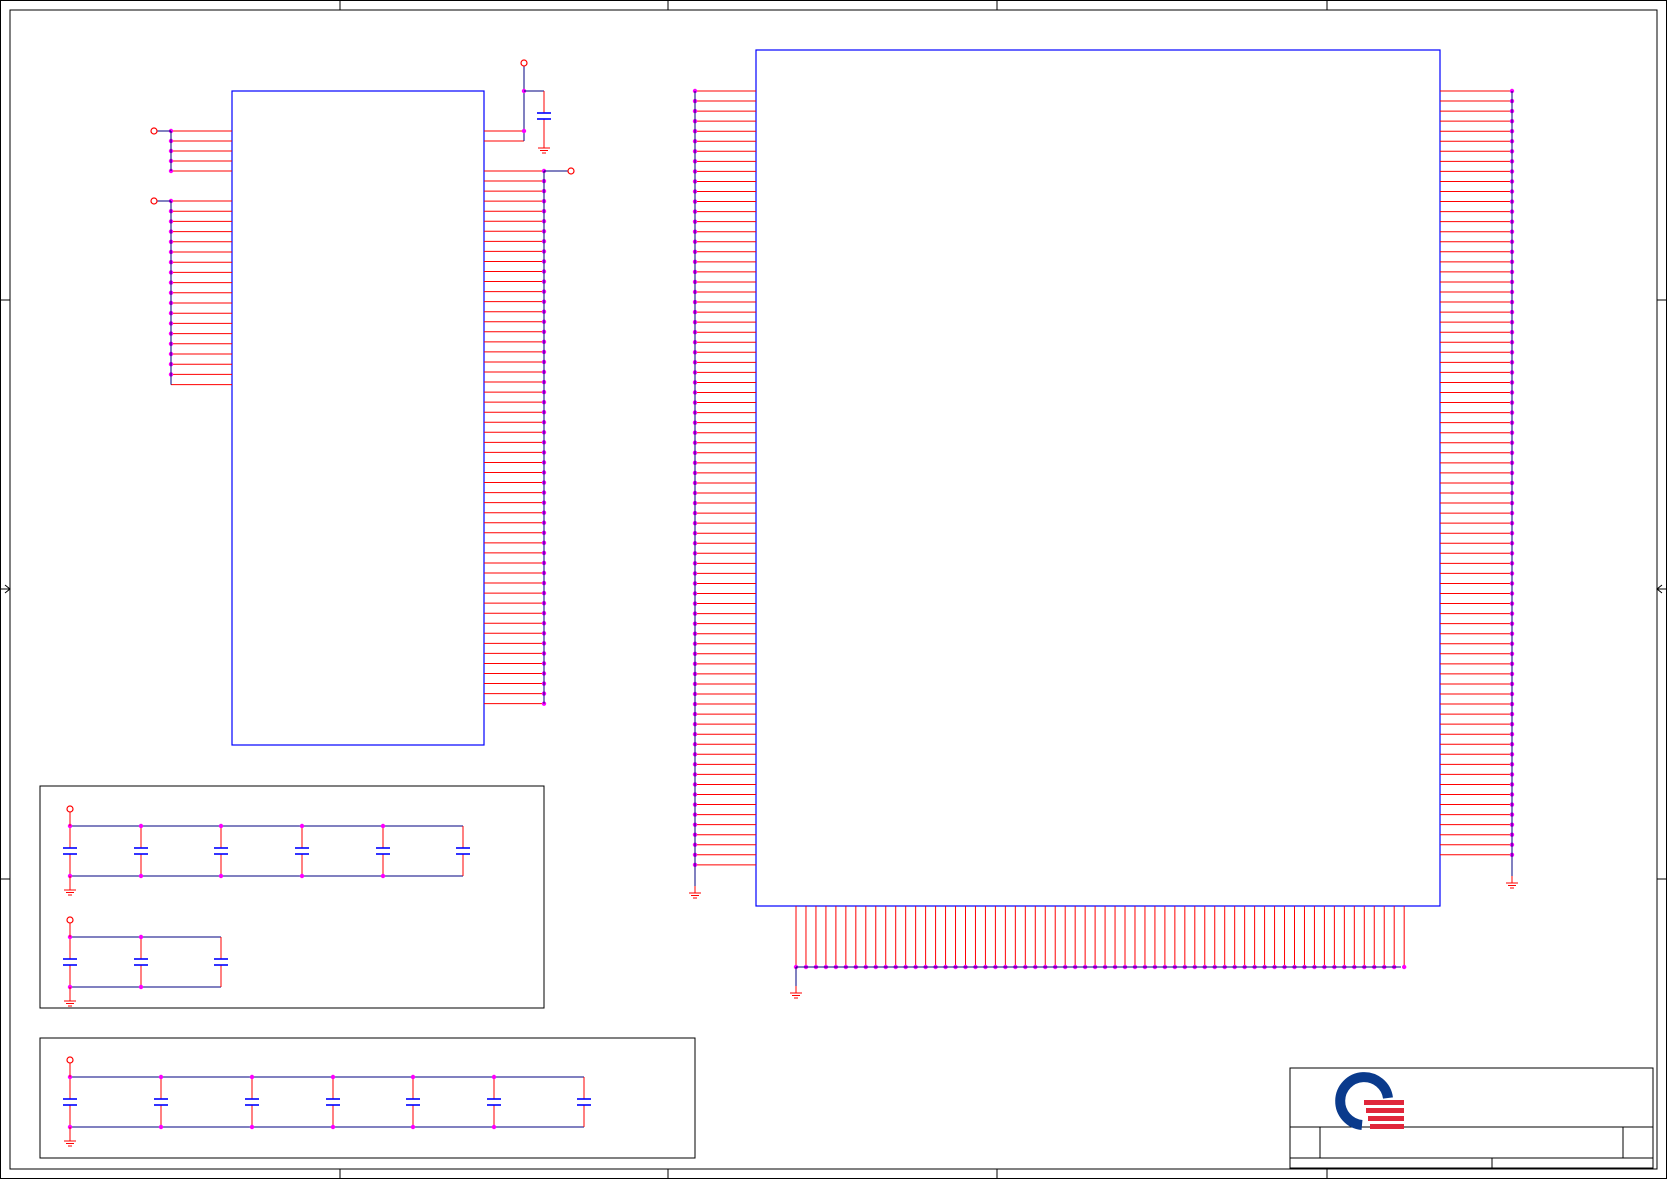 This screenshot has width=1667, height=1179. I want to click on left-ic-symbol, so click(362, 402).